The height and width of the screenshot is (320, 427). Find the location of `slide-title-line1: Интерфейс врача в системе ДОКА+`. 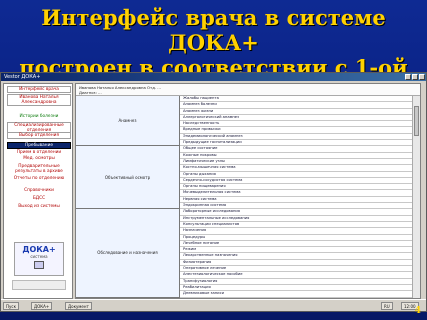

slide-title-line1: Интерфейс врача в системе ДОКА+ is located at coordinates (213, 30).